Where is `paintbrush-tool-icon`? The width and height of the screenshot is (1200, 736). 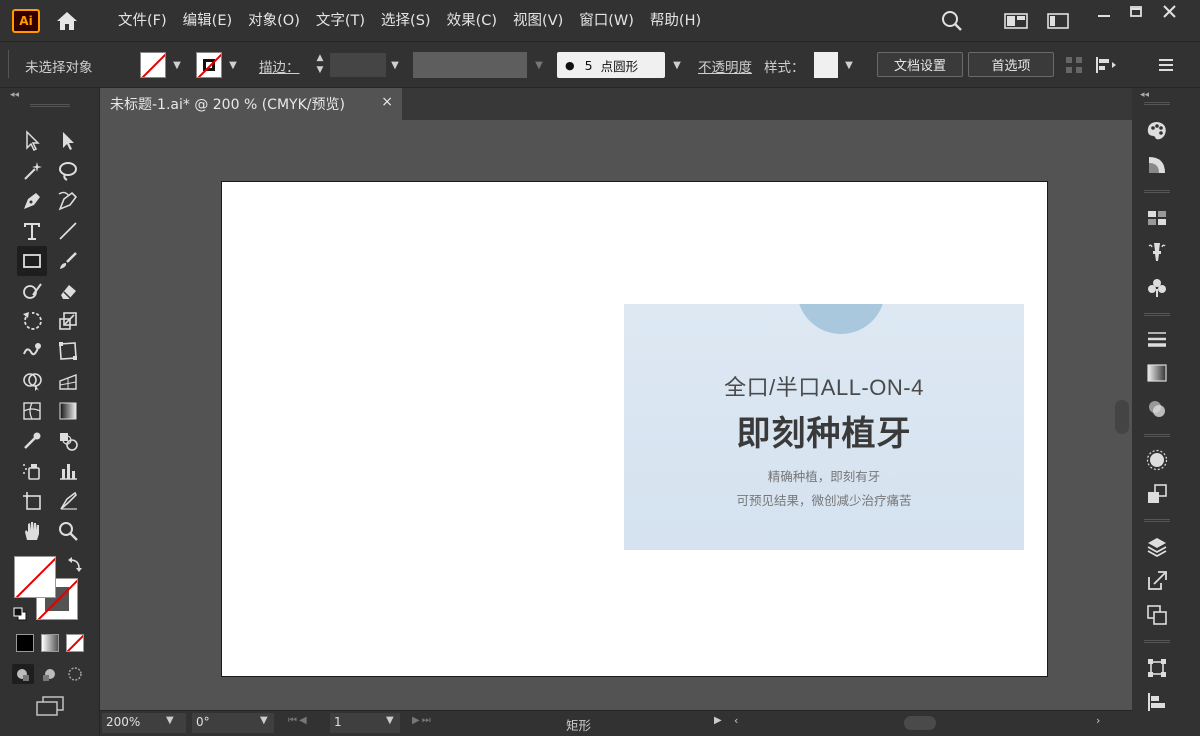 paintbrush-tool-icon is located at coordinates (68, 261).